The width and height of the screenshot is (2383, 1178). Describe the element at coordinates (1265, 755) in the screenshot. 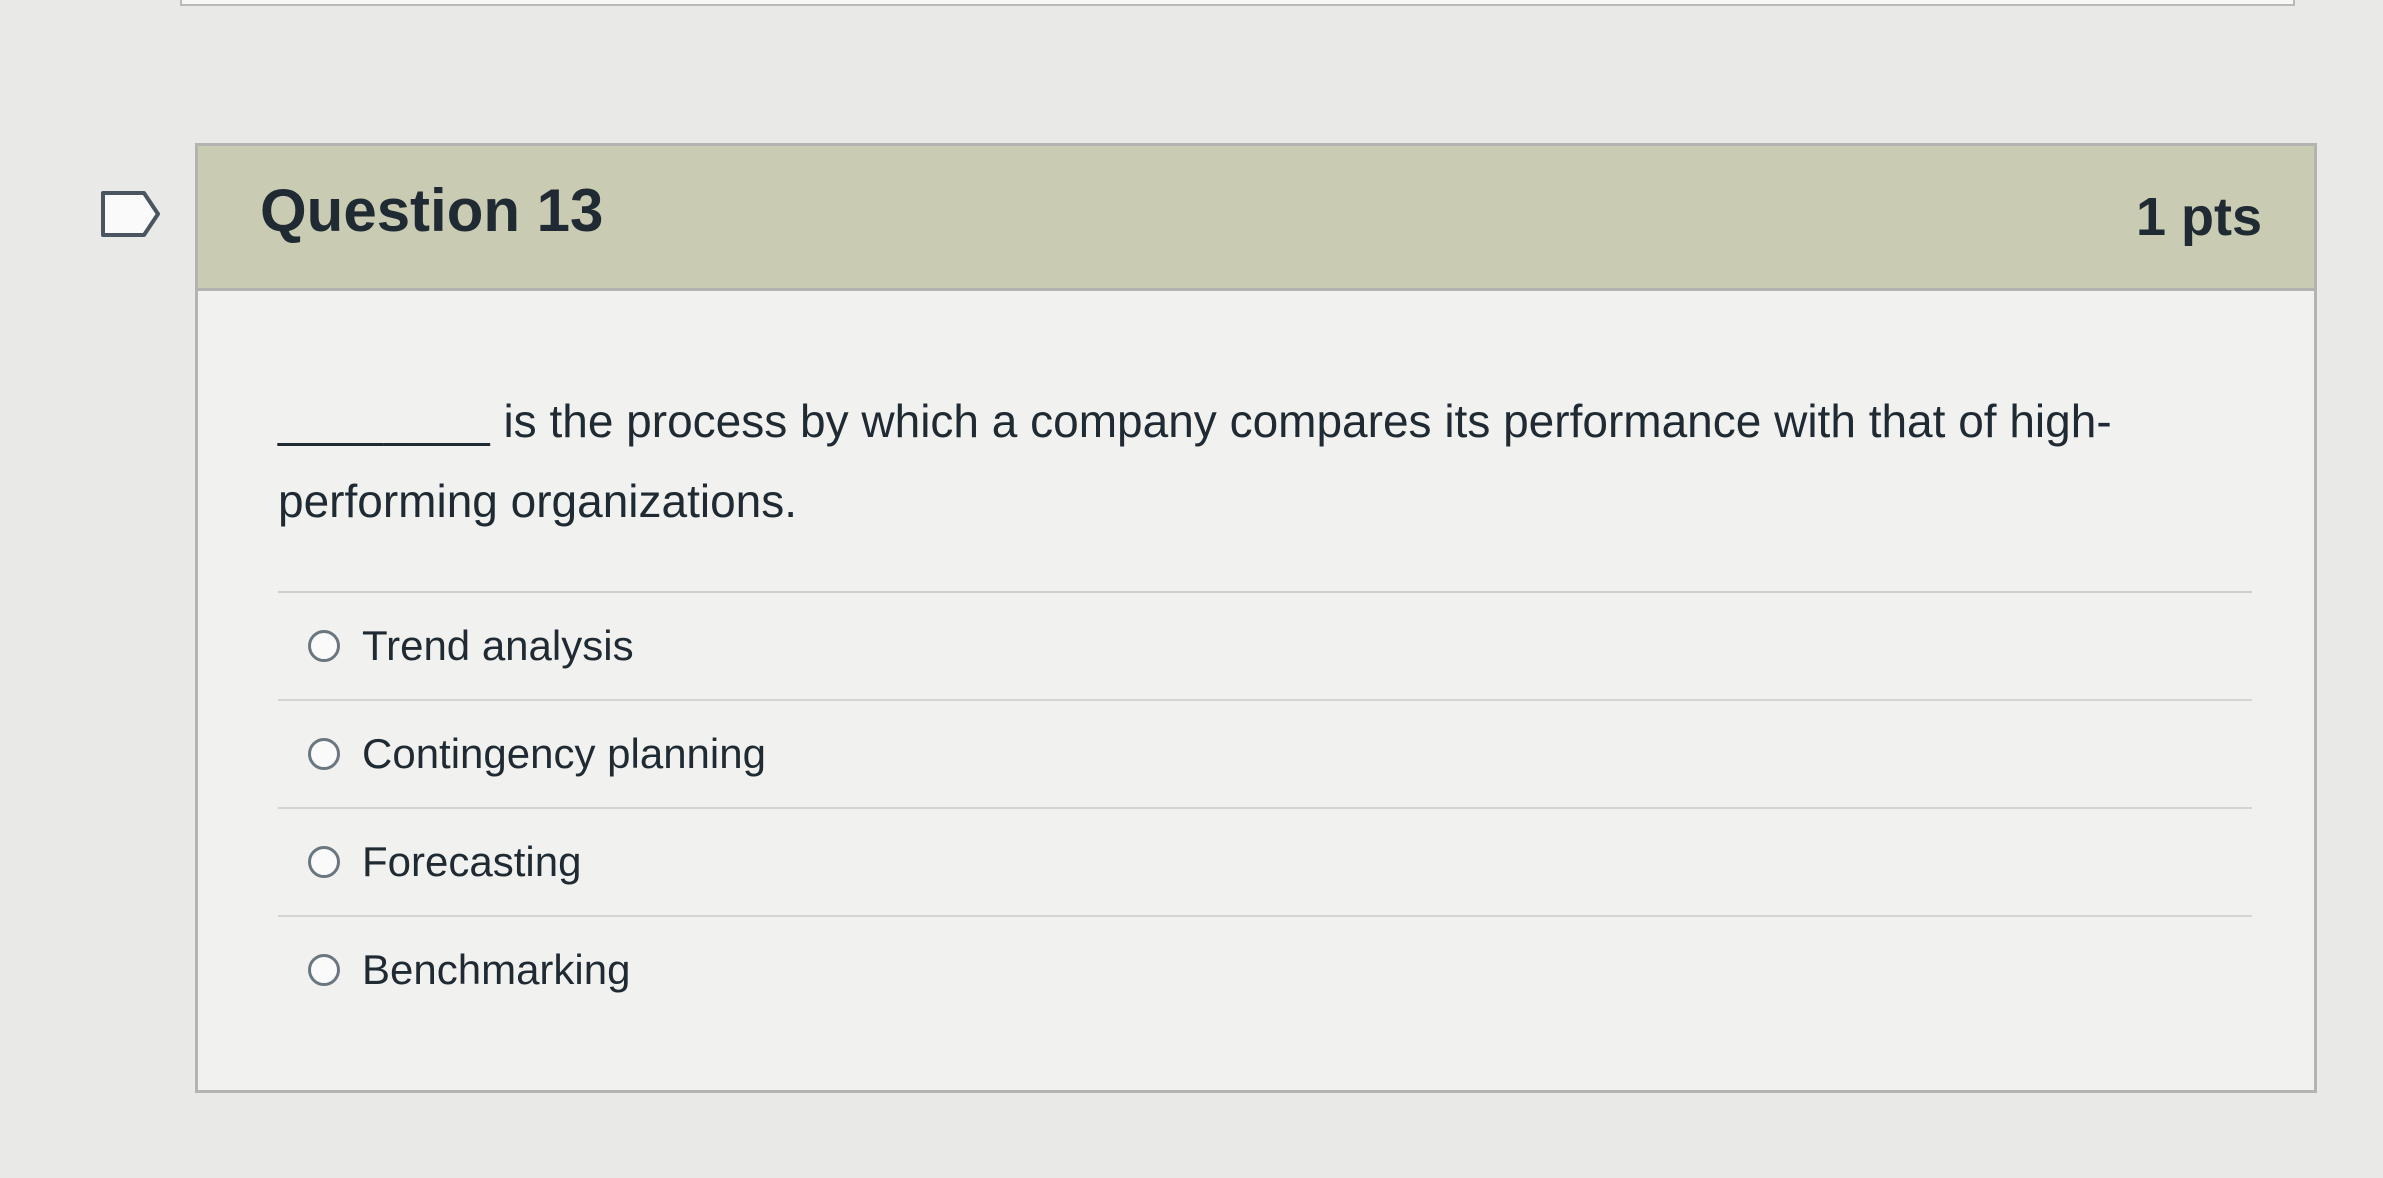

I see `answer-option: Contingency planning` at that location.